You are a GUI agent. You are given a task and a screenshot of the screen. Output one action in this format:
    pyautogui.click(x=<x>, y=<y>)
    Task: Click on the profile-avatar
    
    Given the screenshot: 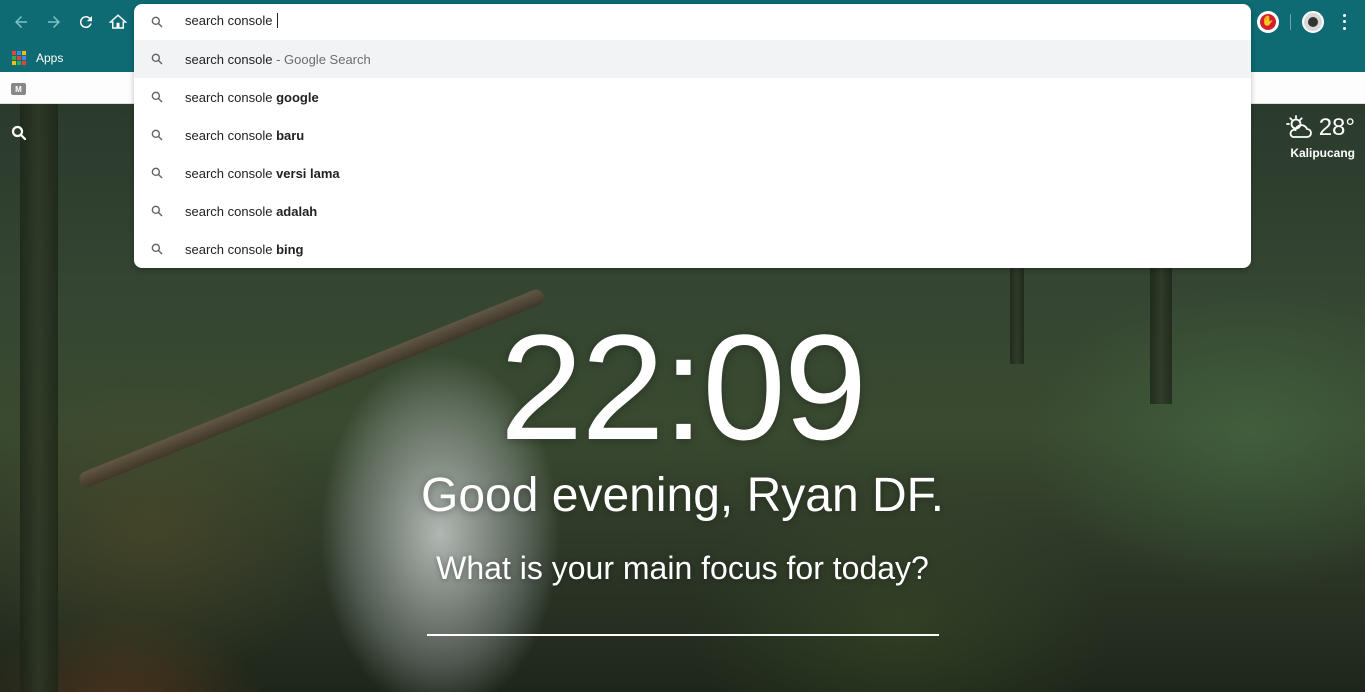 What is the action you would take?
    pyautogui.click(x=1313, y=22)
    